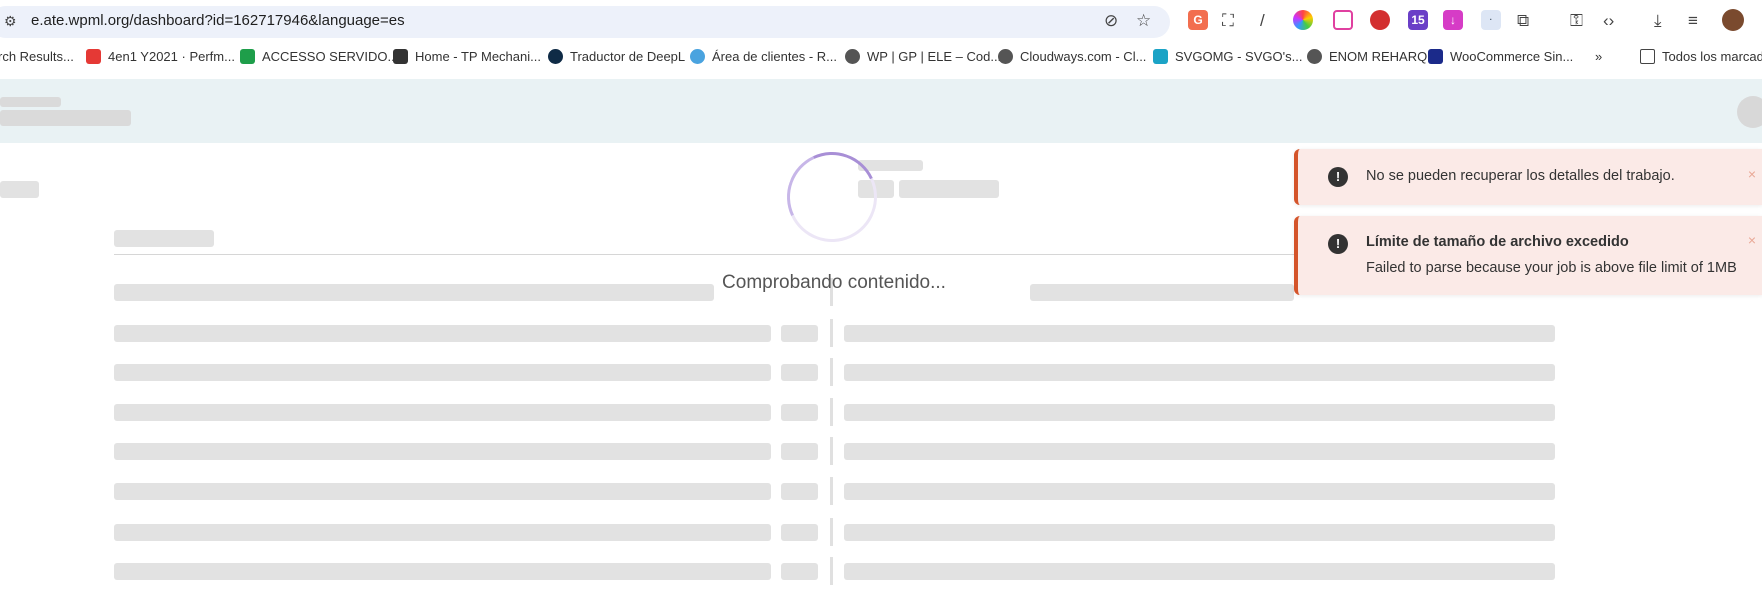  What do you see at coordinates (555, 56) in the screenshot?
I see `deepl-icon` at bounding box center [555, 56].